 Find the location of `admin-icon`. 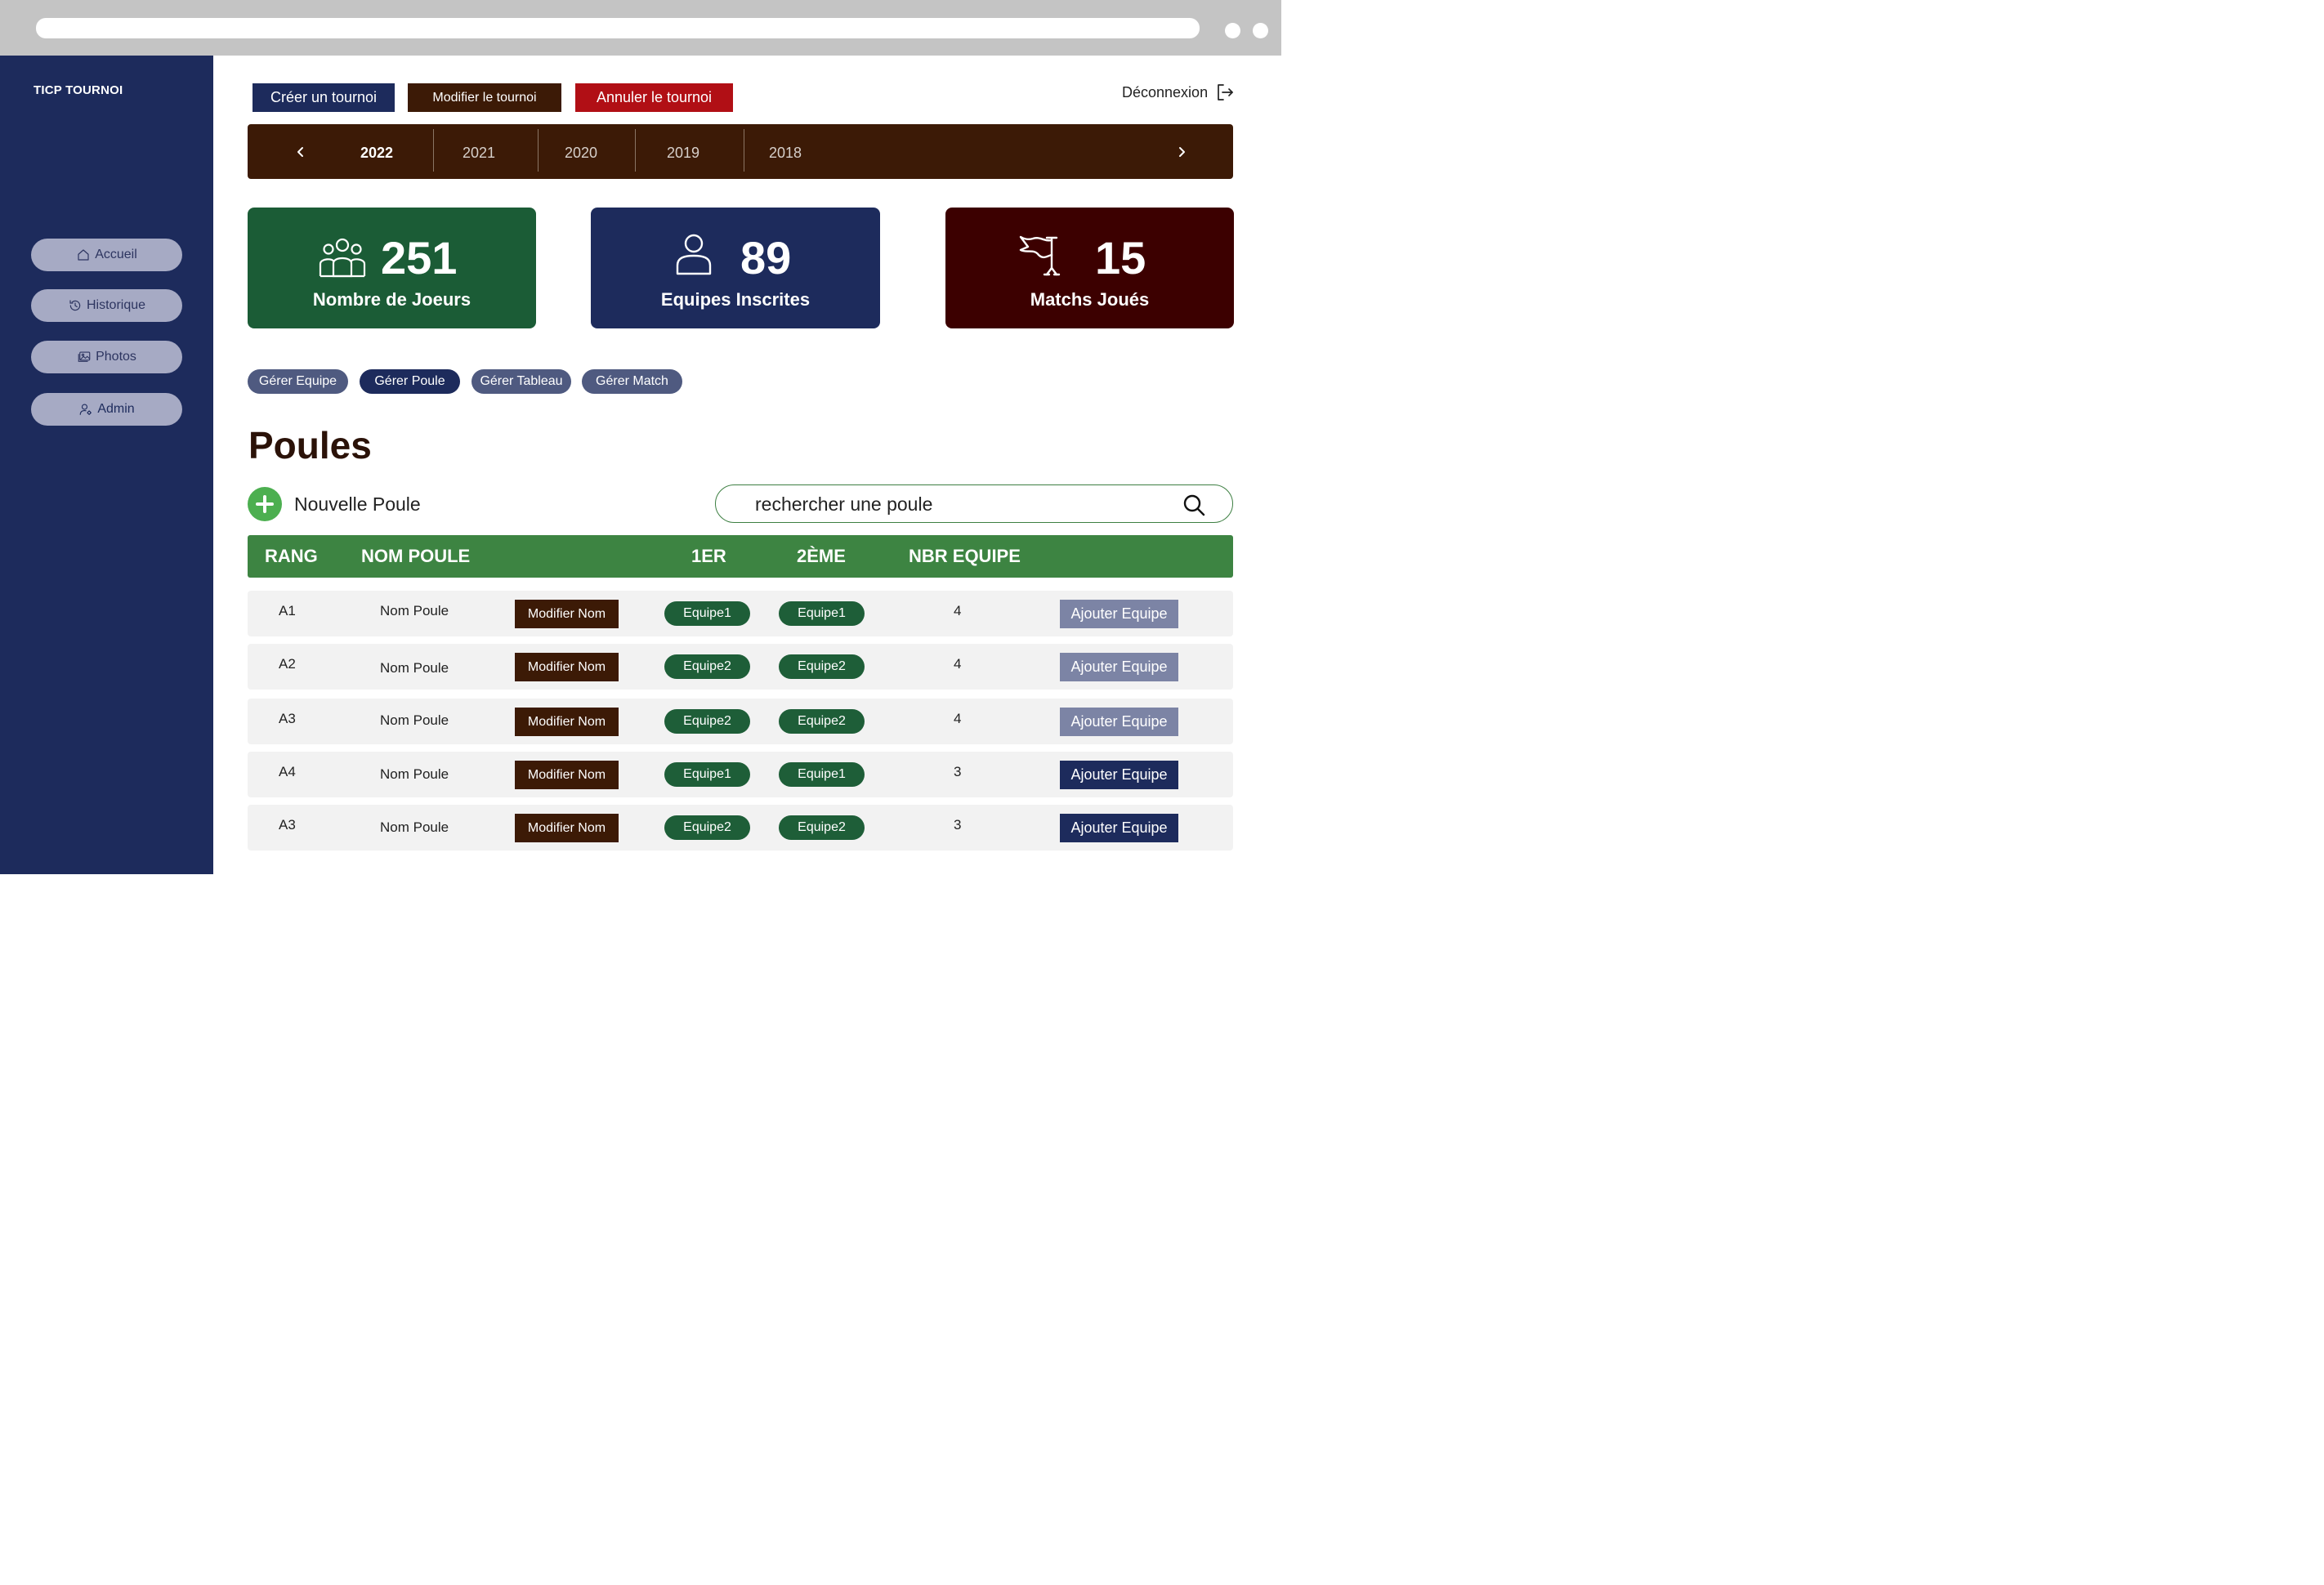

admin-icon is located at coordinates (86, 409).